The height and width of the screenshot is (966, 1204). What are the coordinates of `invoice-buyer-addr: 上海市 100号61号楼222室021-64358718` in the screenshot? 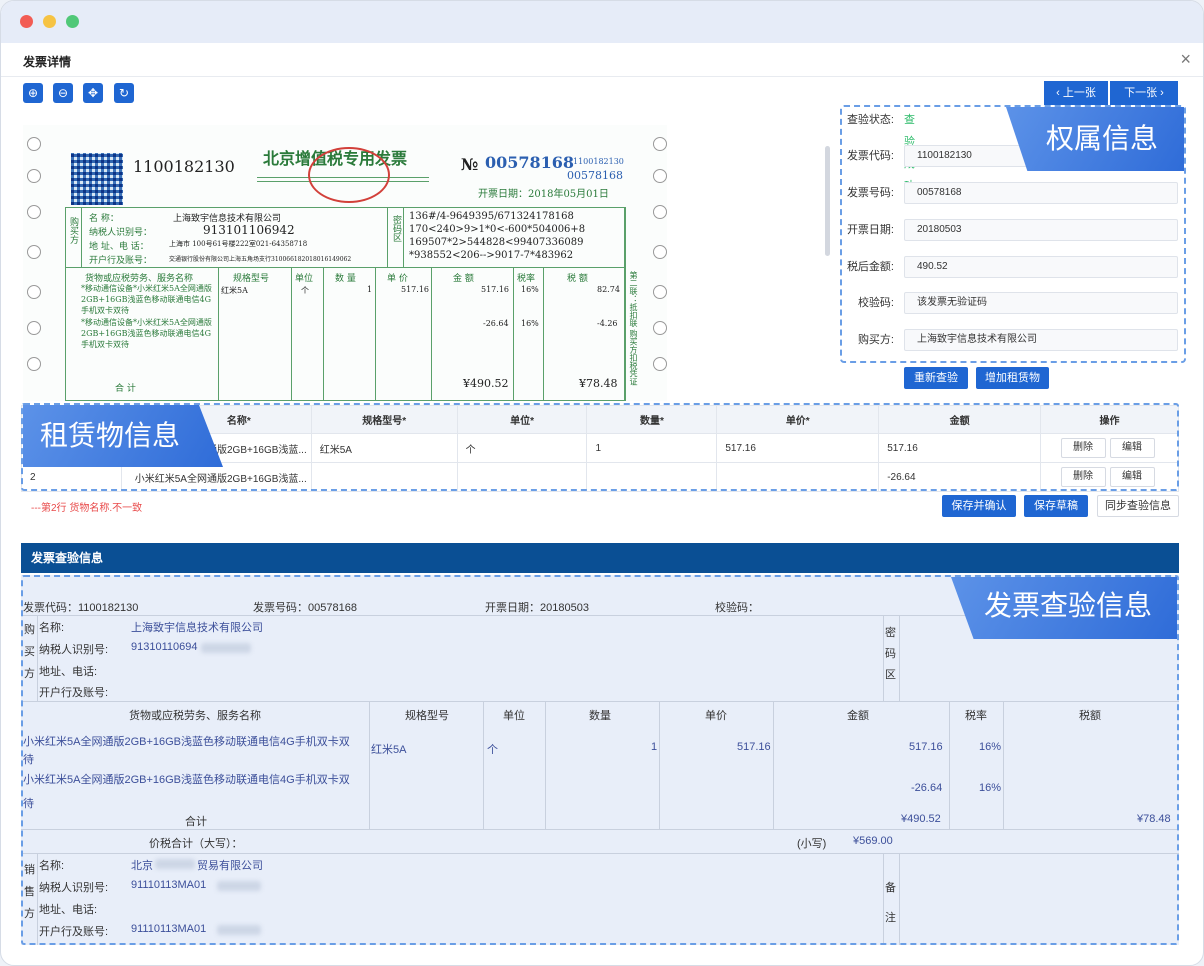 It's located at (238, 244).